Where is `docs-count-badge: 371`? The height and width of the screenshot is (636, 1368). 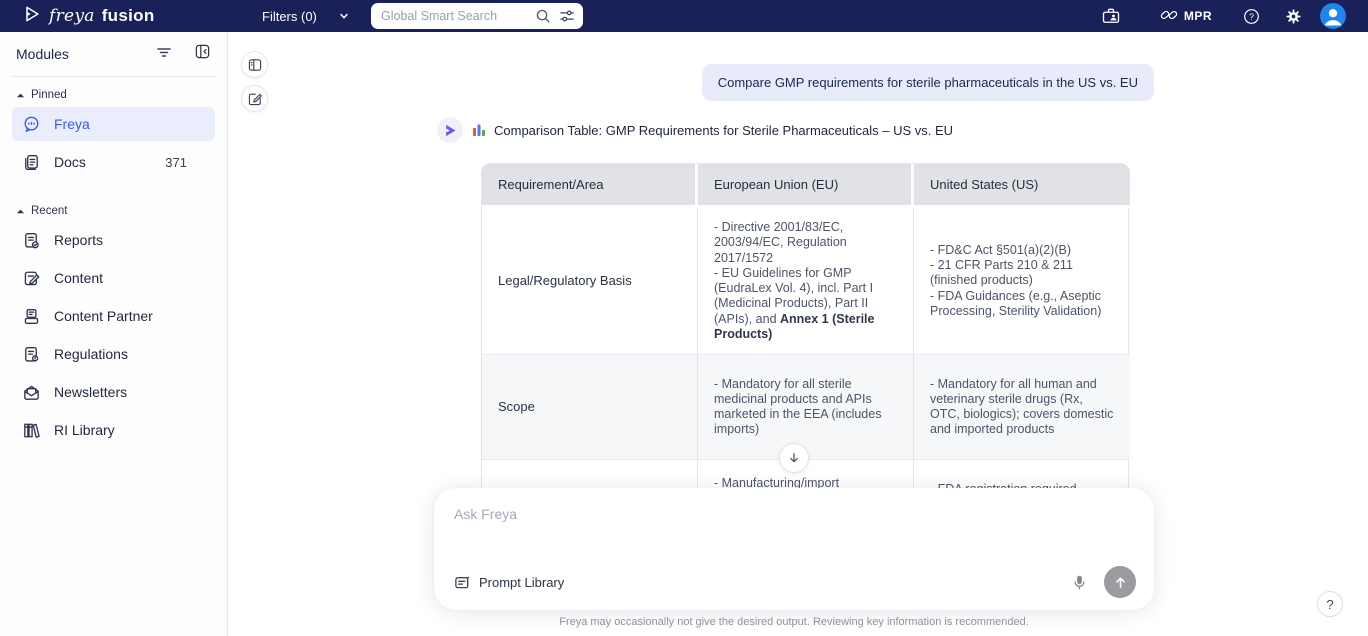 docs-count-badge: 371 is located at coordinates (176, 162).